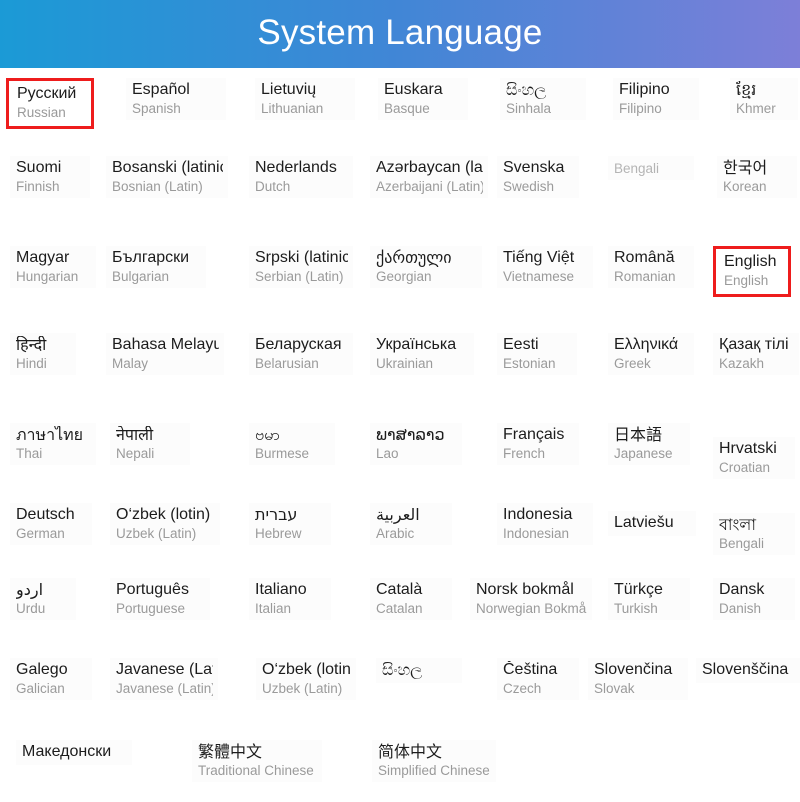 This screenshot has width=800, height=802. What do you see at coordinates (614, 688) in the screenshot?
I see `language-english-name: Slovak` at bounding box center [614, 688].